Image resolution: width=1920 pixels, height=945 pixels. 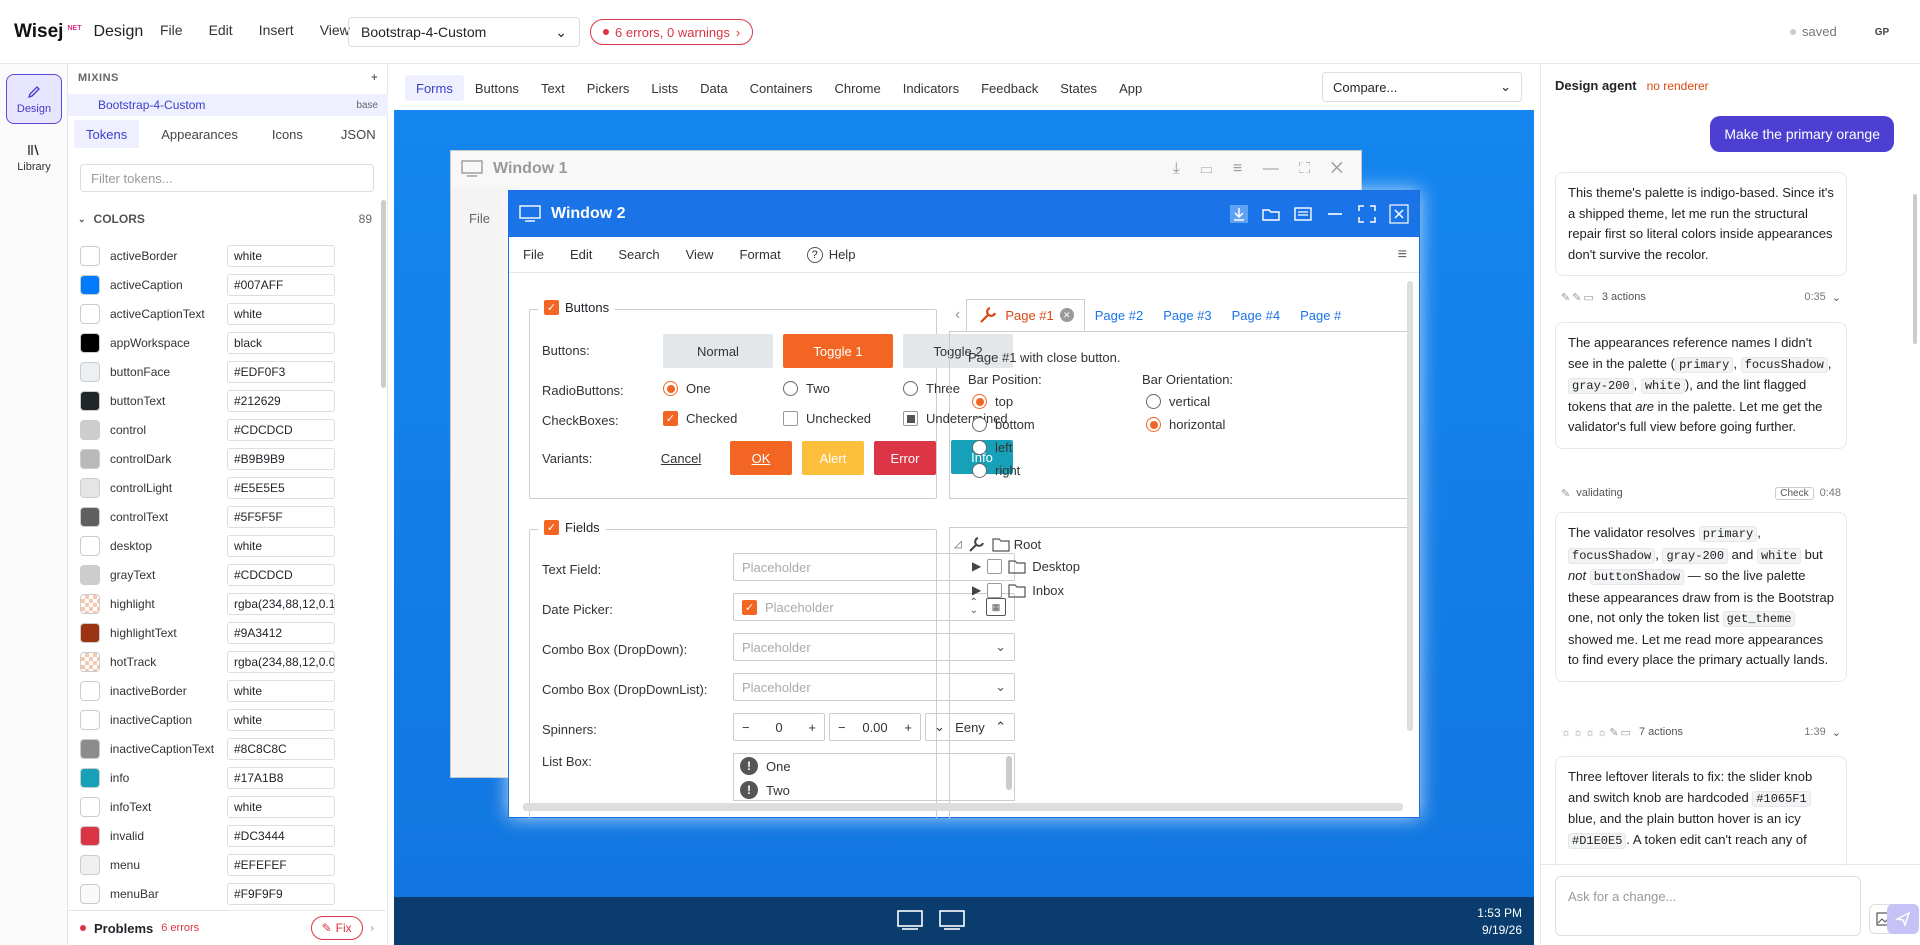 I want to click on fix-button: ✎ Fix, so click(x=336, y=928).